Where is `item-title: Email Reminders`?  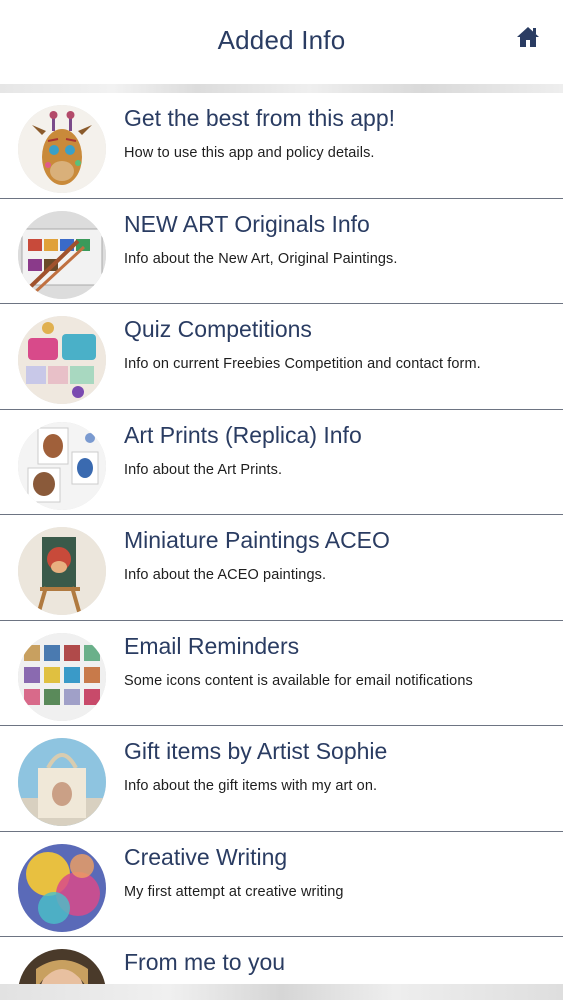 item-title: Email Reminders is located at coordinates (212, 645).